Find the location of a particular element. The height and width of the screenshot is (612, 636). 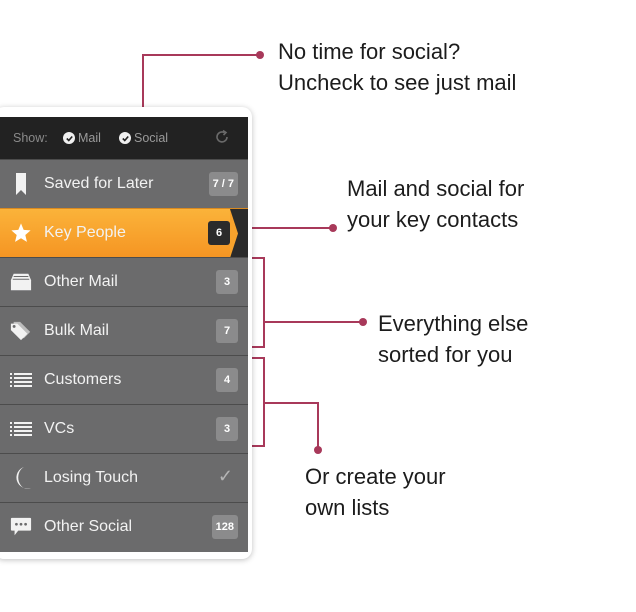

list-item-customers: Customers 4 is located at coordinates (124, 379).